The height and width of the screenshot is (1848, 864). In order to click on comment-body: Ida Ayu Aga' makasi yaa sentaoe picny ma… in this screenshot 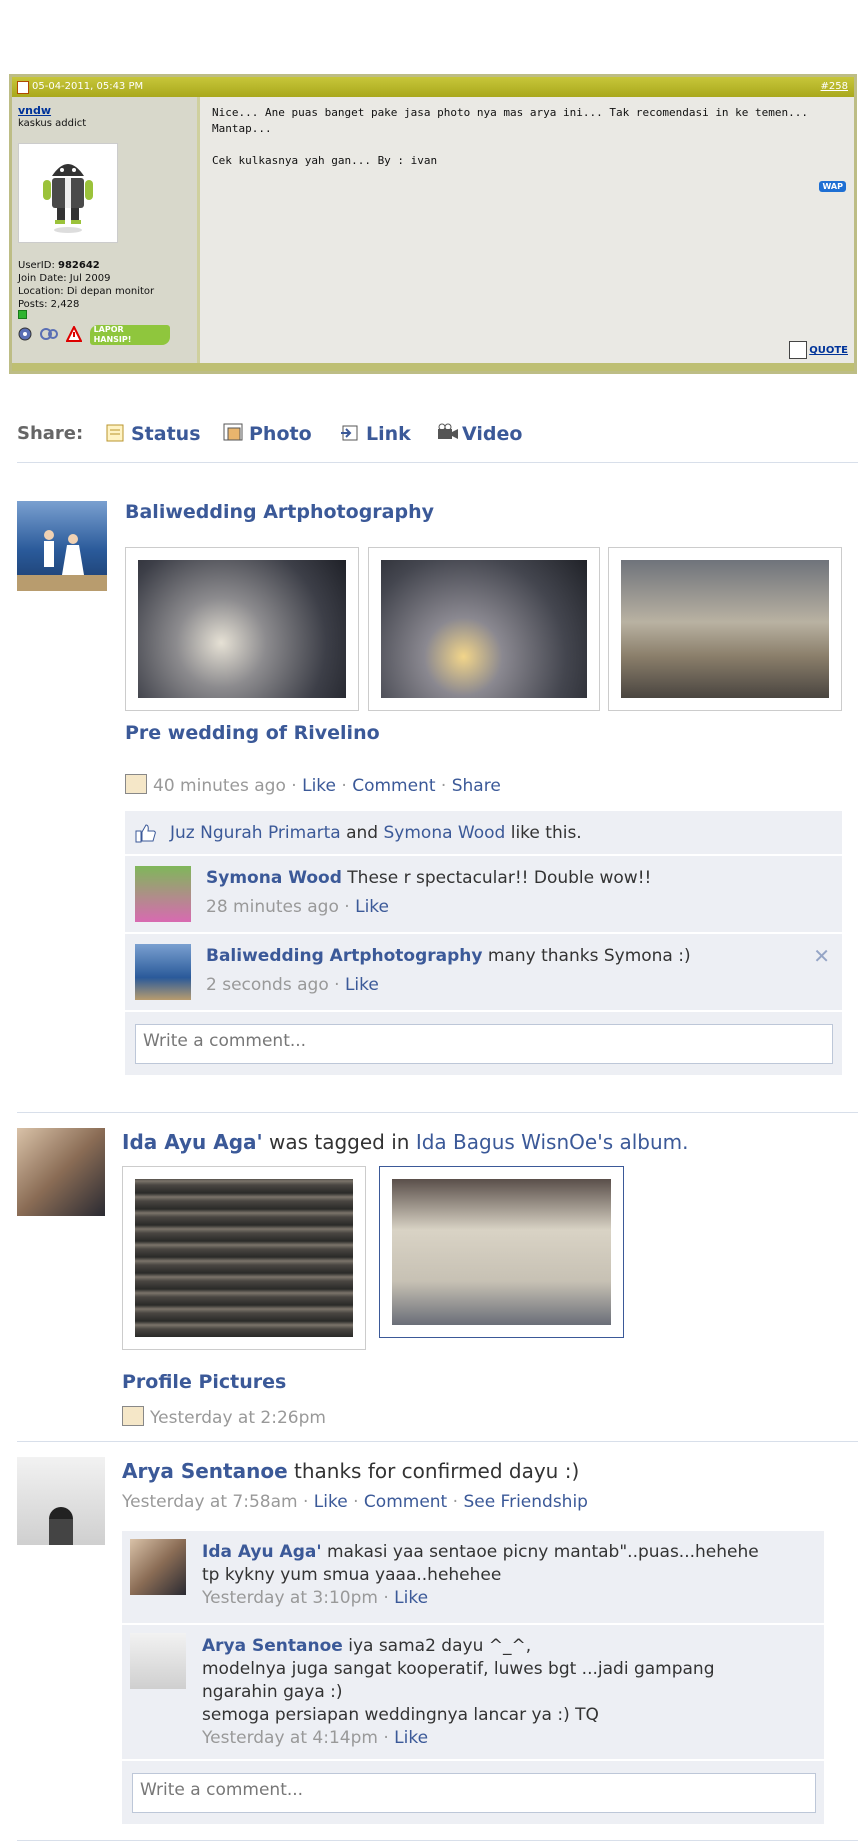, I will do `click(480, 1575)`.